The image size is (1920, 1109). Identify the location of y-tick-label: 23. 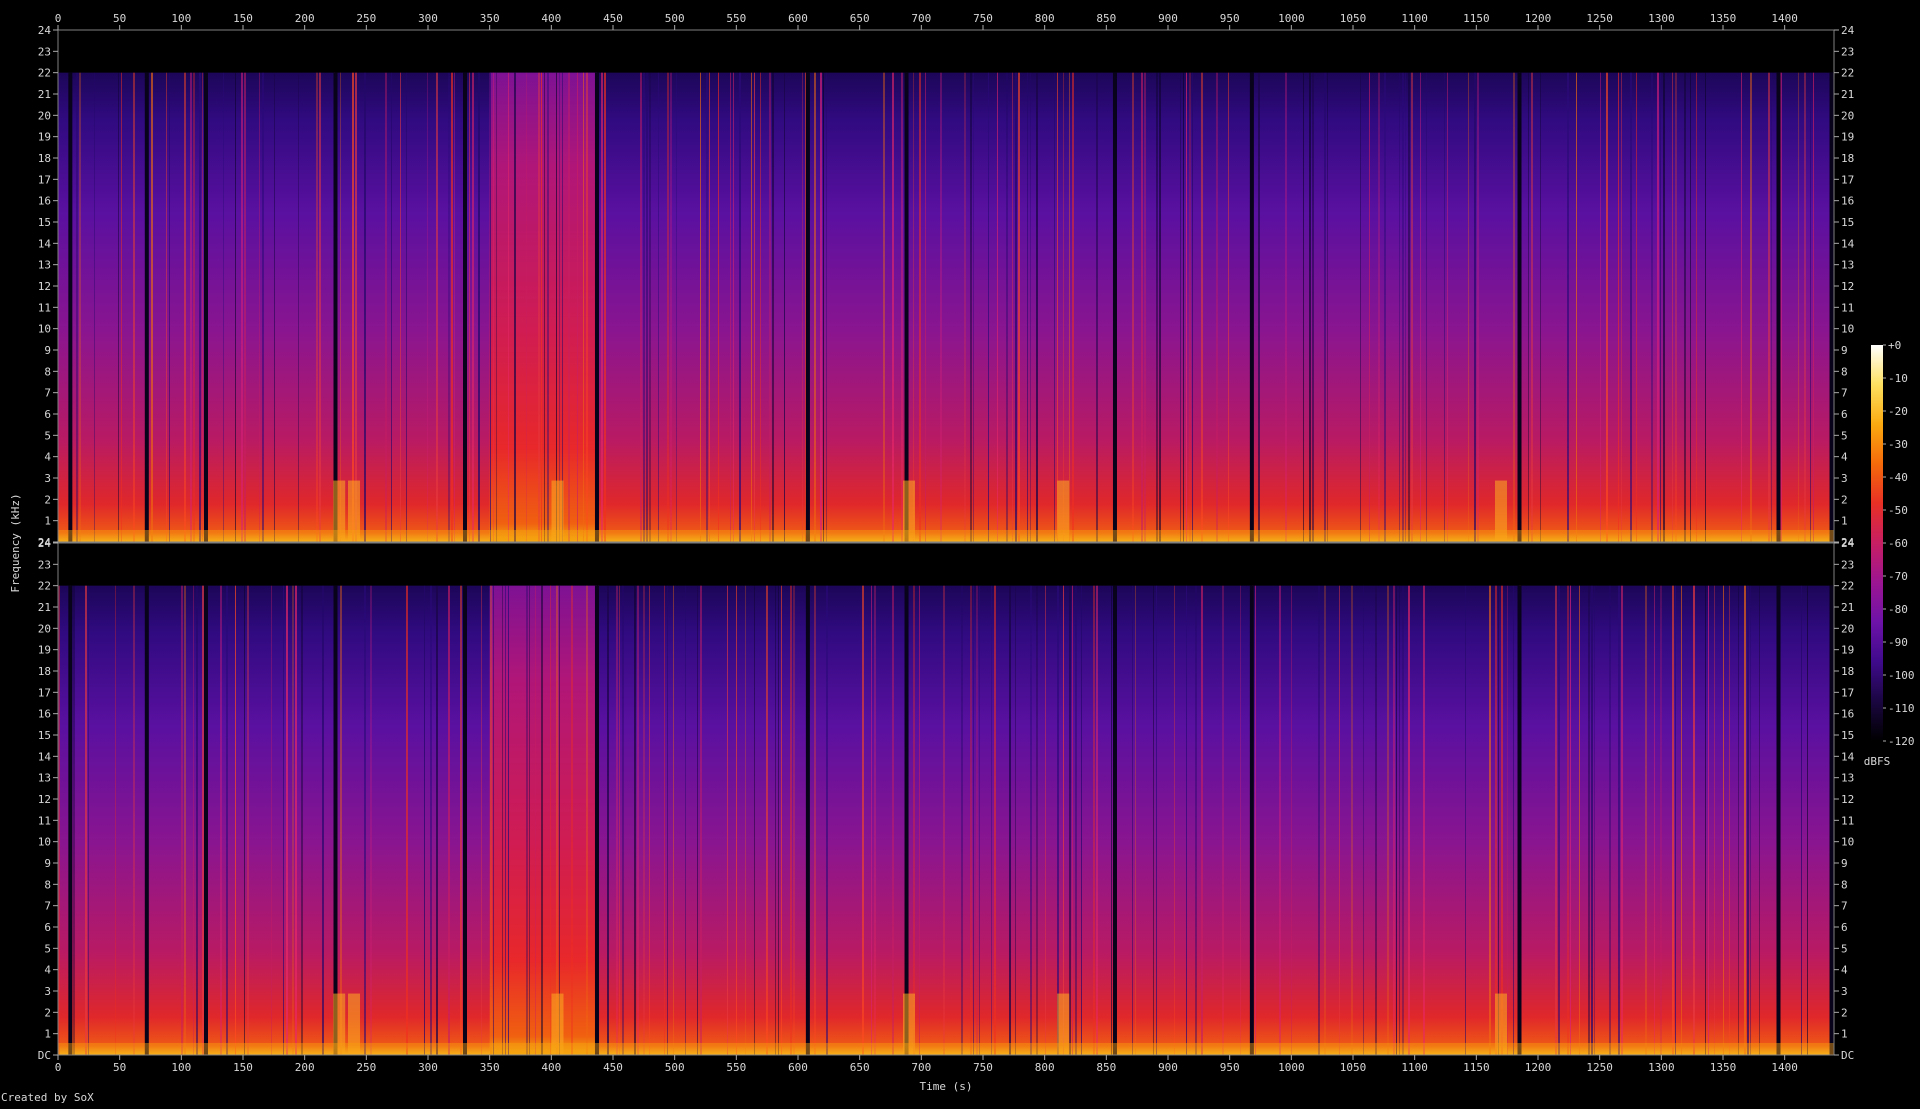
(44, 51).